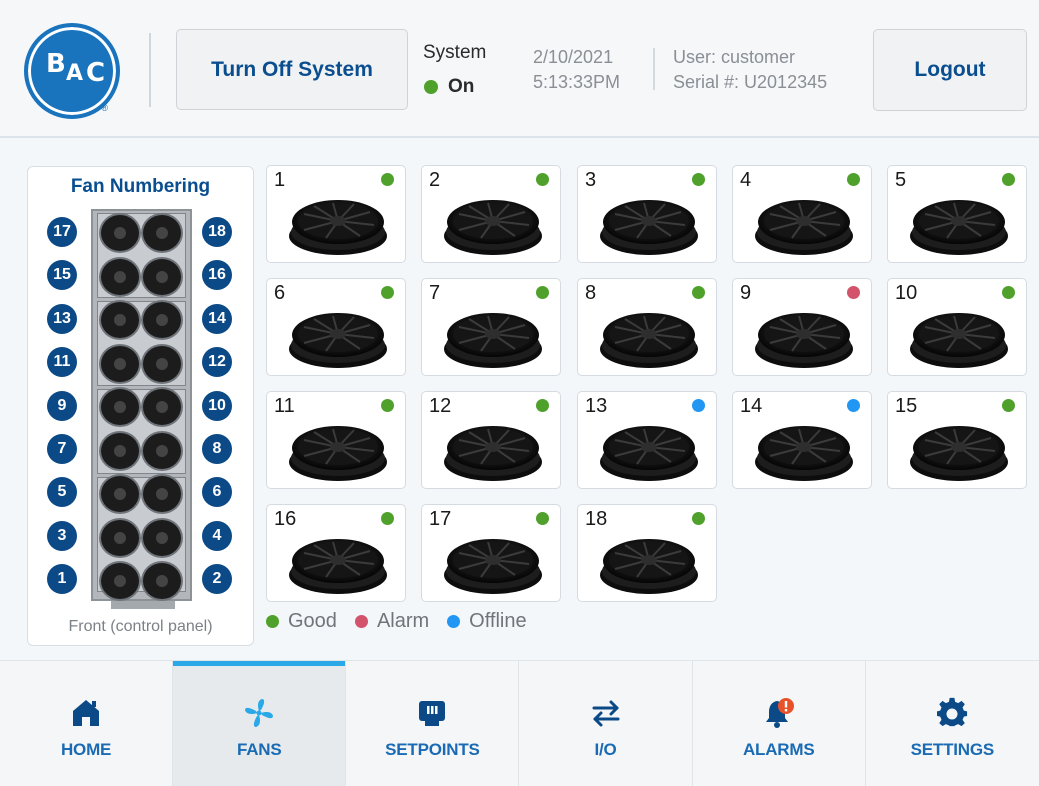 This screenshot has width=1039, height=786. I want to click on fan-card: 7, so click(491, 327).